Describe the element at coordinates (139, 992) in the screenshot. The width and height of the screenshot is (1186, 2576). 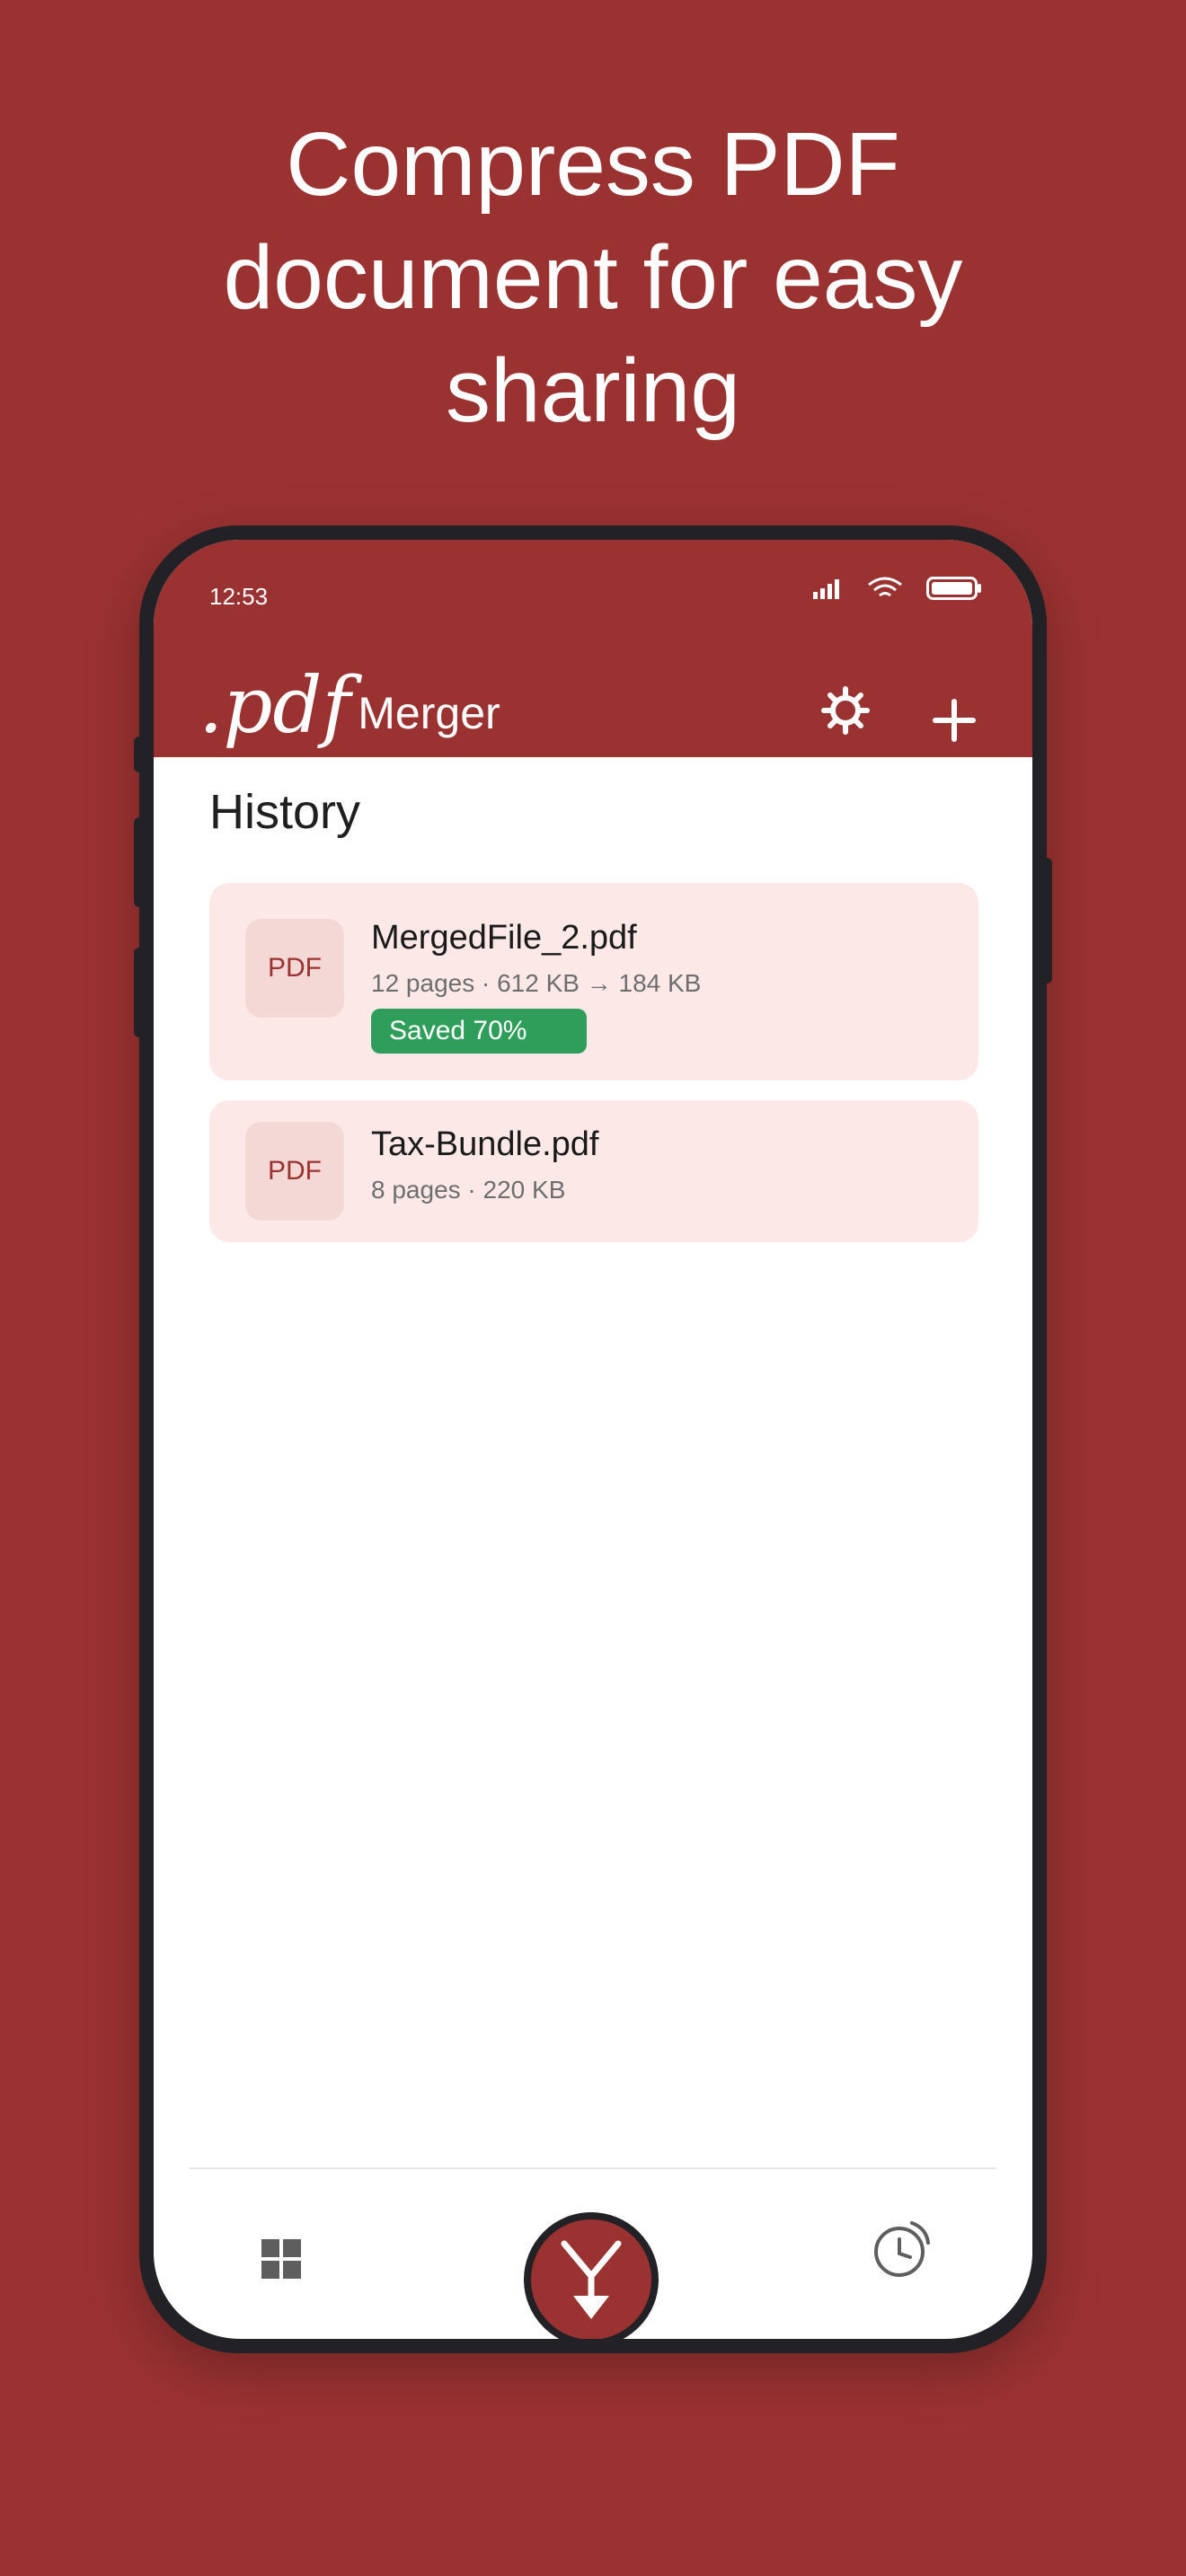
I see `phone-button-volume-down` at that location.